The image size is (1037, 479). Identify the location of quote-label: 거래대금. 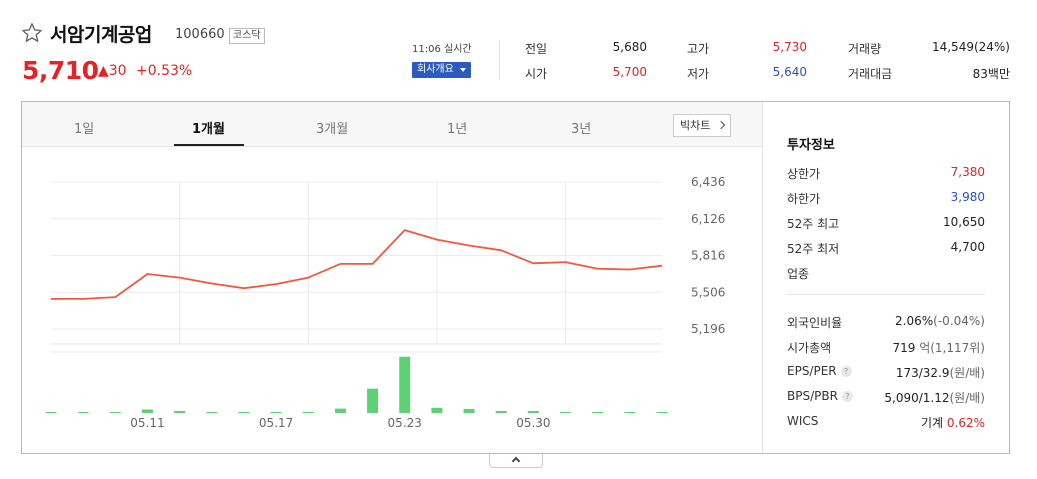
(870, 74).